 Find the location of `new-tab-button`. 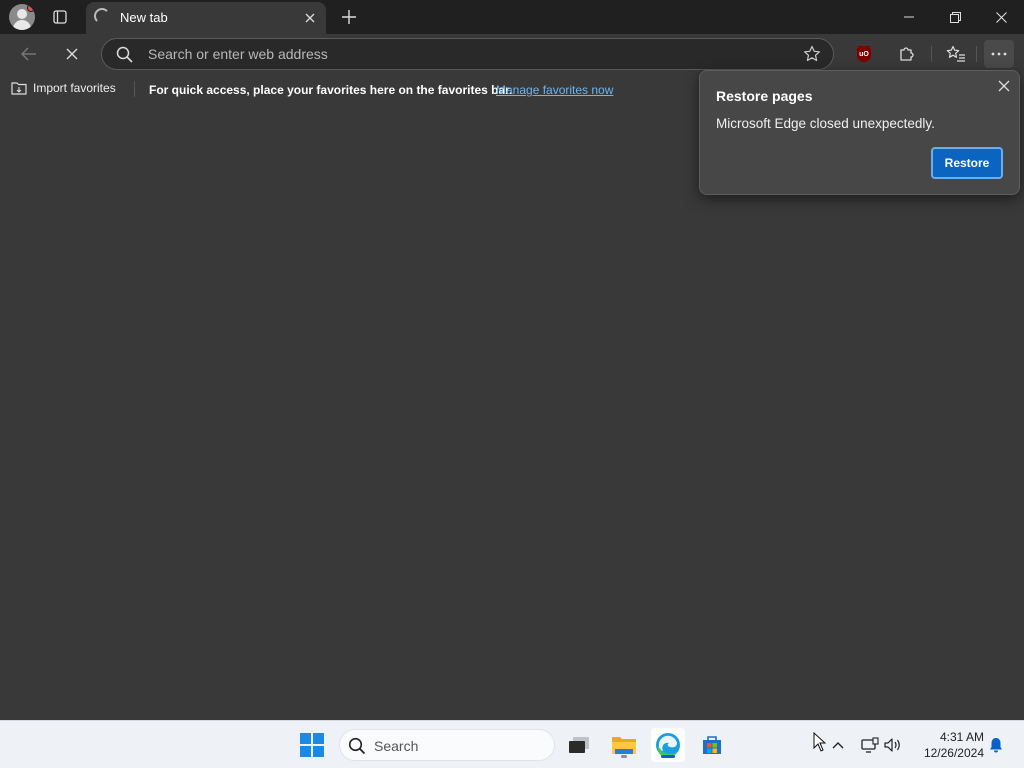

new-tab-button is located at coordinates (349, 17).